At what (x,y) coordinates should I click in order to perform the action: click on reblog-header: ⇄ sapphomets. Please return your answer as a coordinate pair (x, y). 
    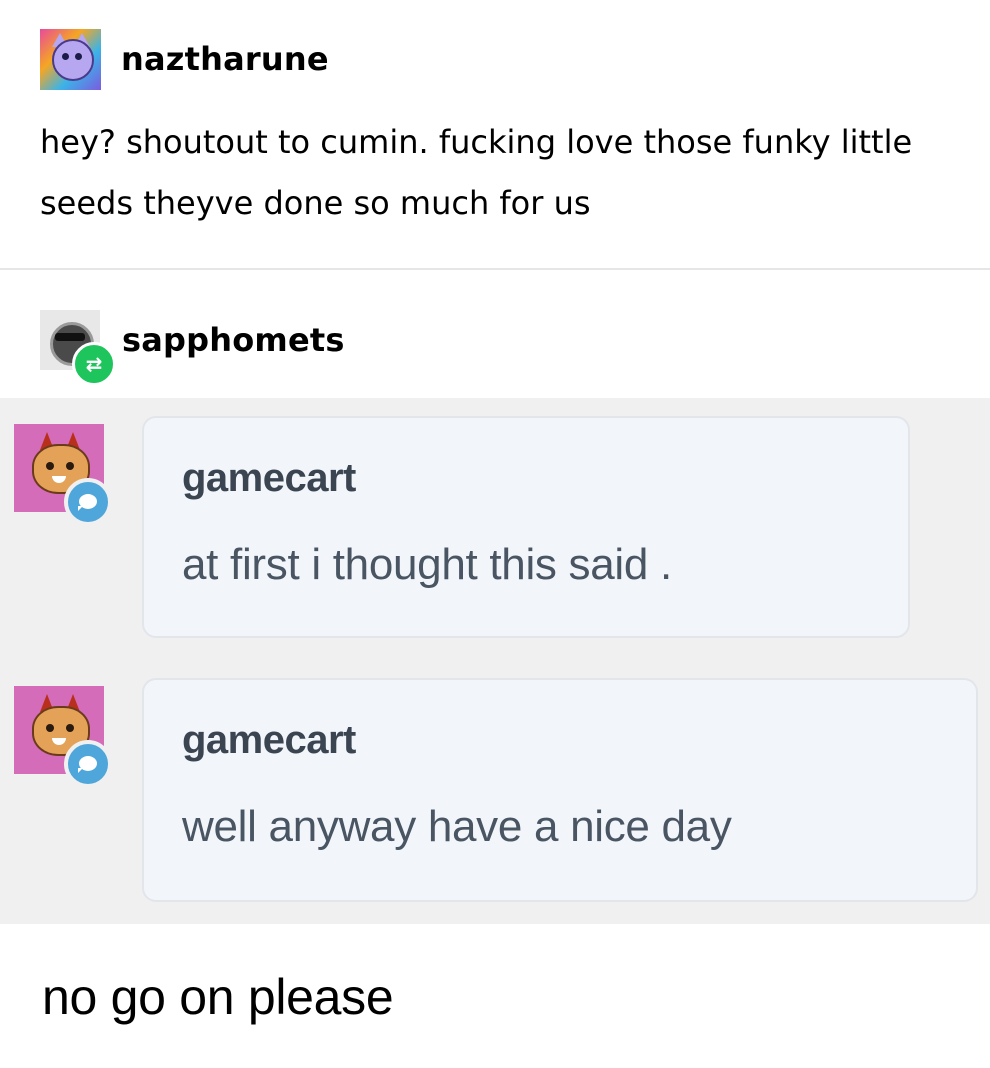
    Looking at the image, I should click on (192, 348).